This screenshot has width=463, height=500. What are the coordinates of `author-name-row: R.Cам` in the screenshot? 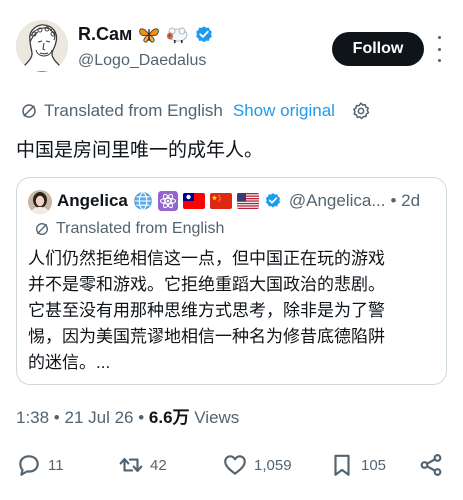 It's located at (146, 34).